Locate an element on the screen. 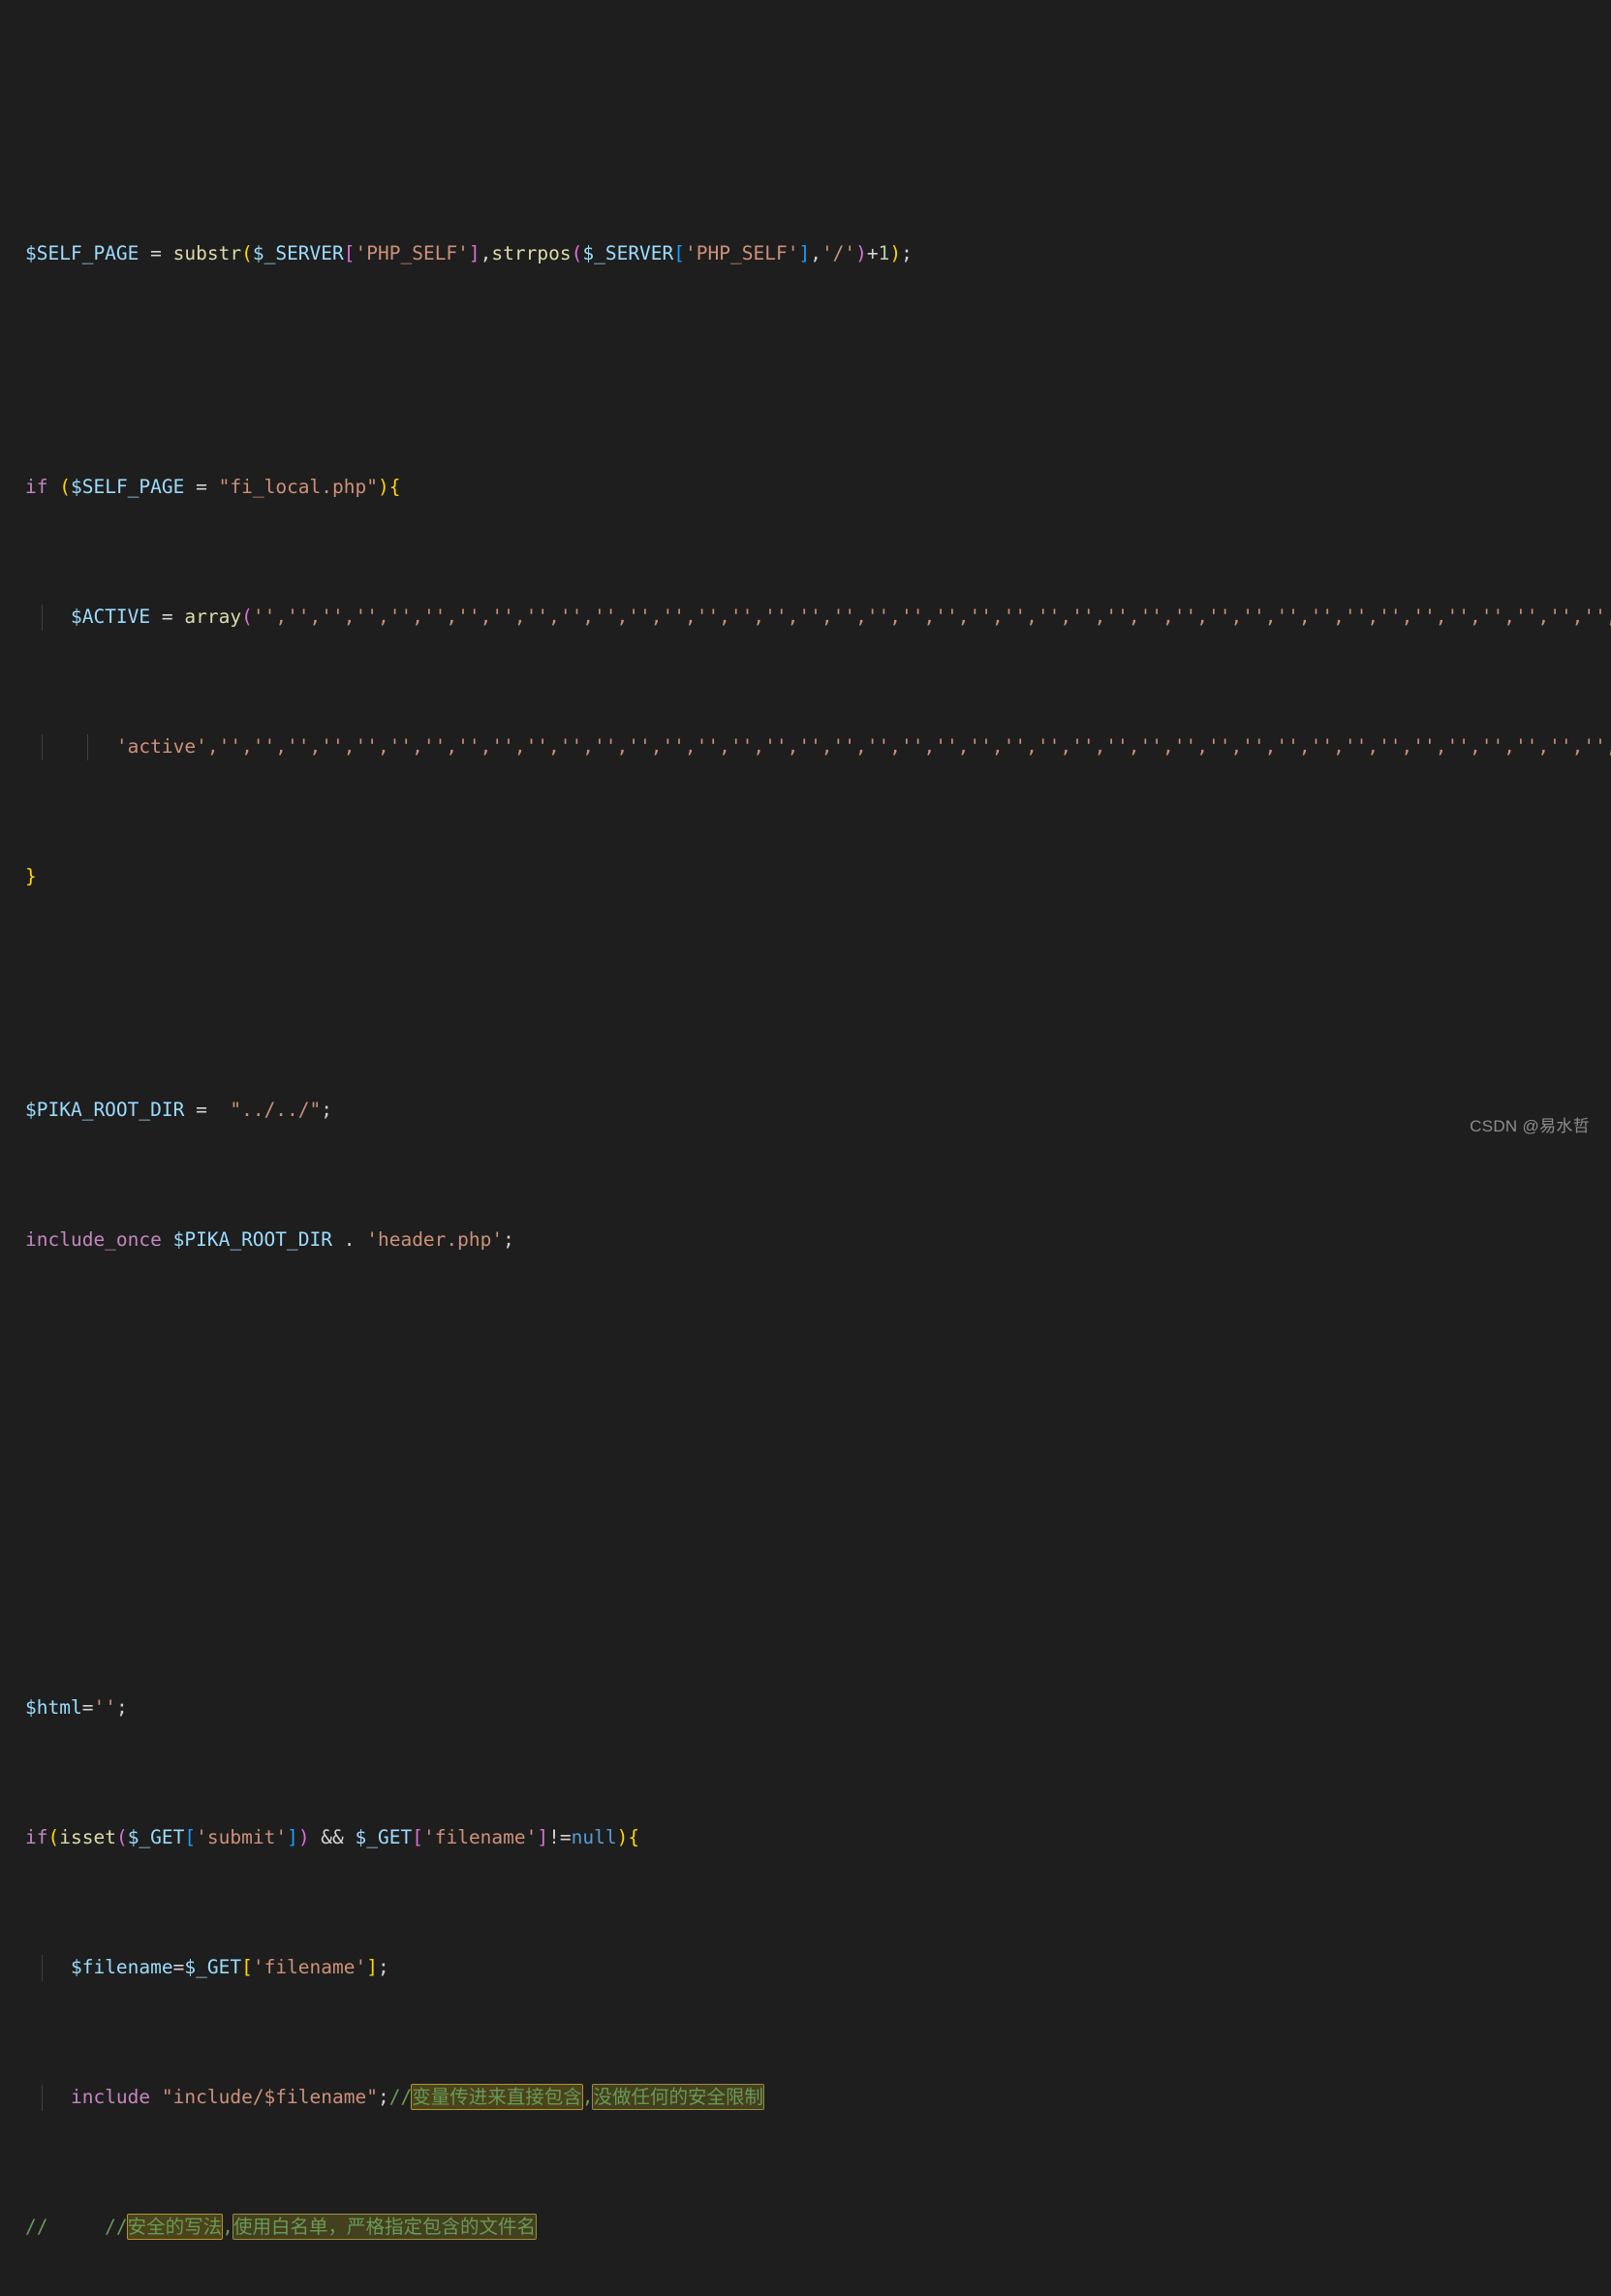  csdn-watermark: CSDN @易水哲 is located at coordinates (1530, 1126).